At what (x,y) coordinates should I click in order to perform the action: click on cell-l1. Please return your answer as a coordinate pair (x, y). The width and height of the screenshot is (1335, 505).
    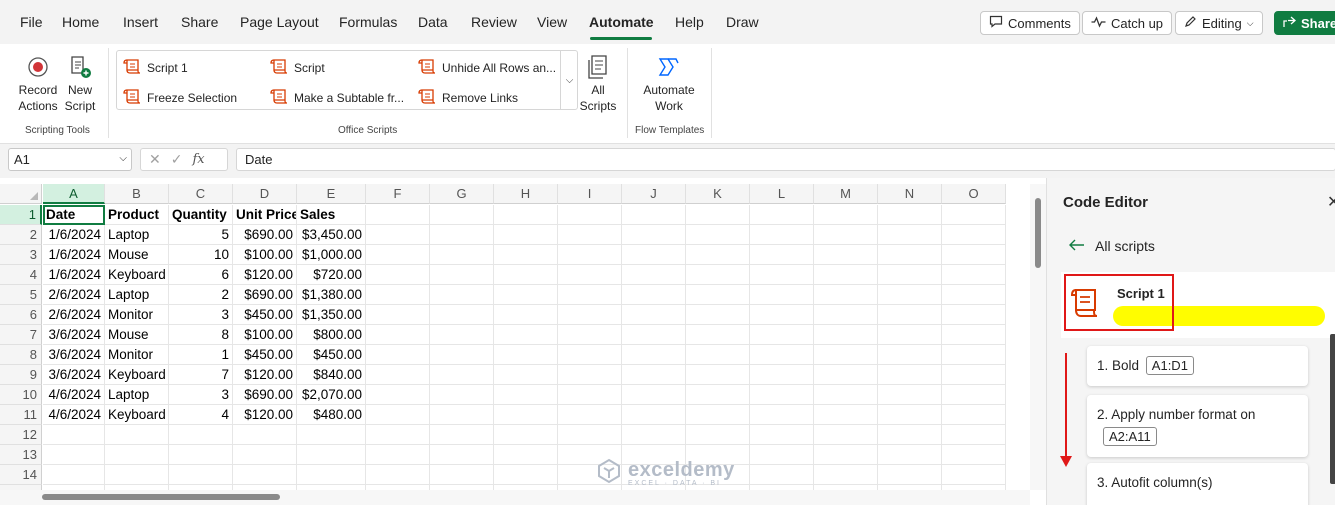
    Looking at the image, I should click on (782, 215).